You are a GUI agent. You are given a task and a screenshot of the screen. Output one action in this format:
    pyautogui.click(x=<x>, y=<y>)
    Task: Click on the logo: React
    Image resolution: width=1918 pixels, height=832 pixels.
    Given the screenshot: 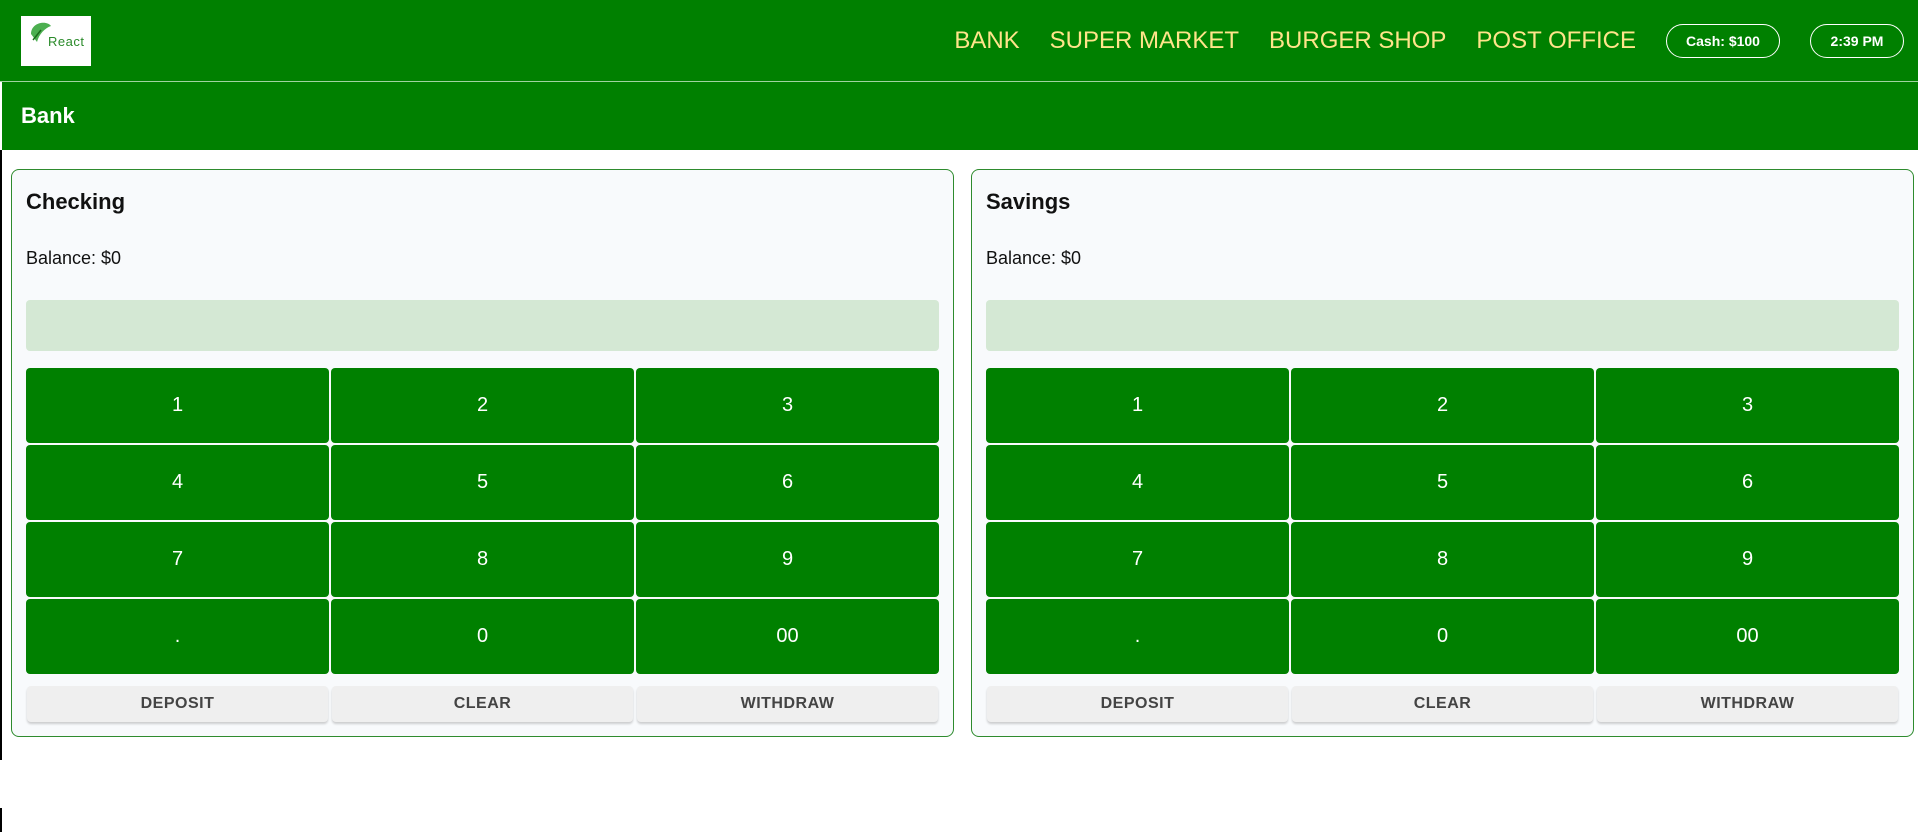 What is the action you would take?
    pyautogui.click(x=56, y=41)
    